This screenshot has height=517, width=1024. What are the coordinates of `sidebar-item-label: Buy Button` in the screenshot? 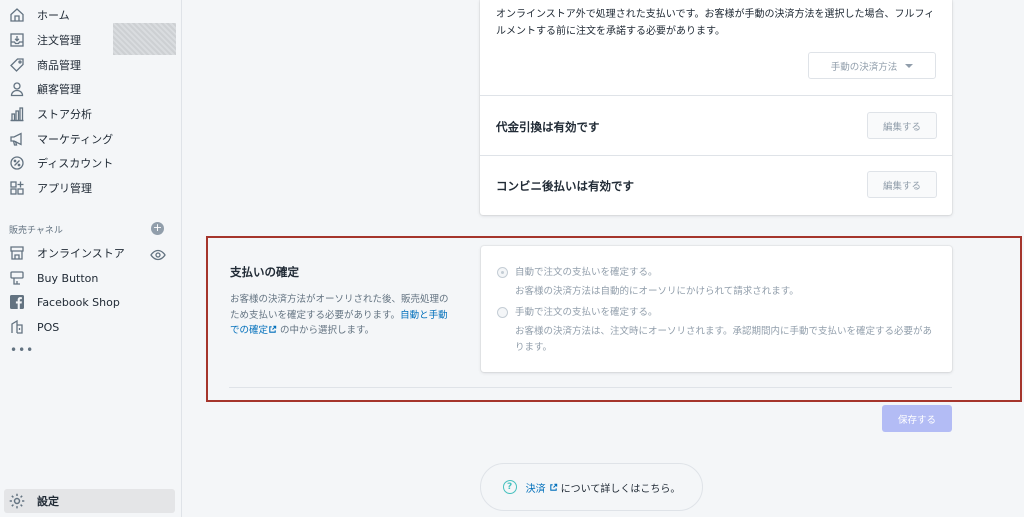 It's located at (68, 278).